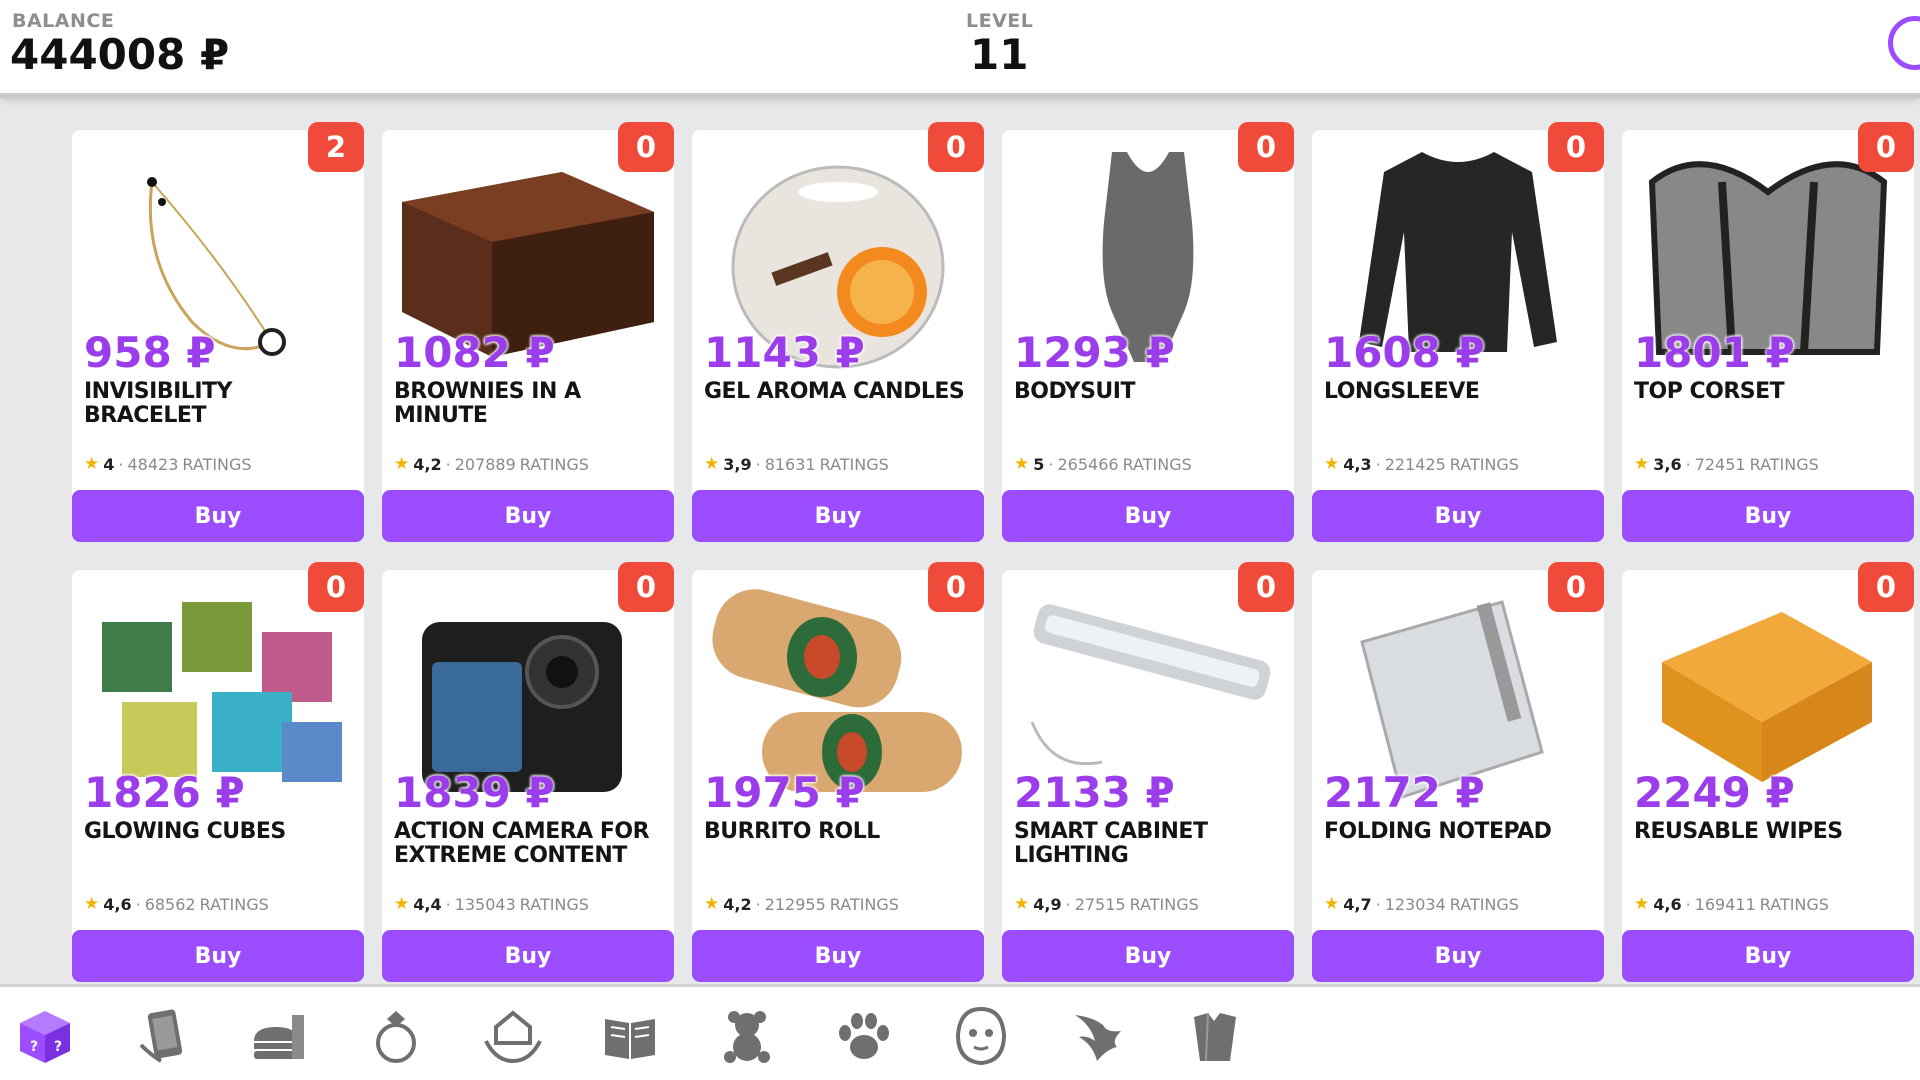  What do you see at coordinates (1404, 792) in the screenshot?
I see `product-price: 2172 ₽` at bounding box center [1404, 792].